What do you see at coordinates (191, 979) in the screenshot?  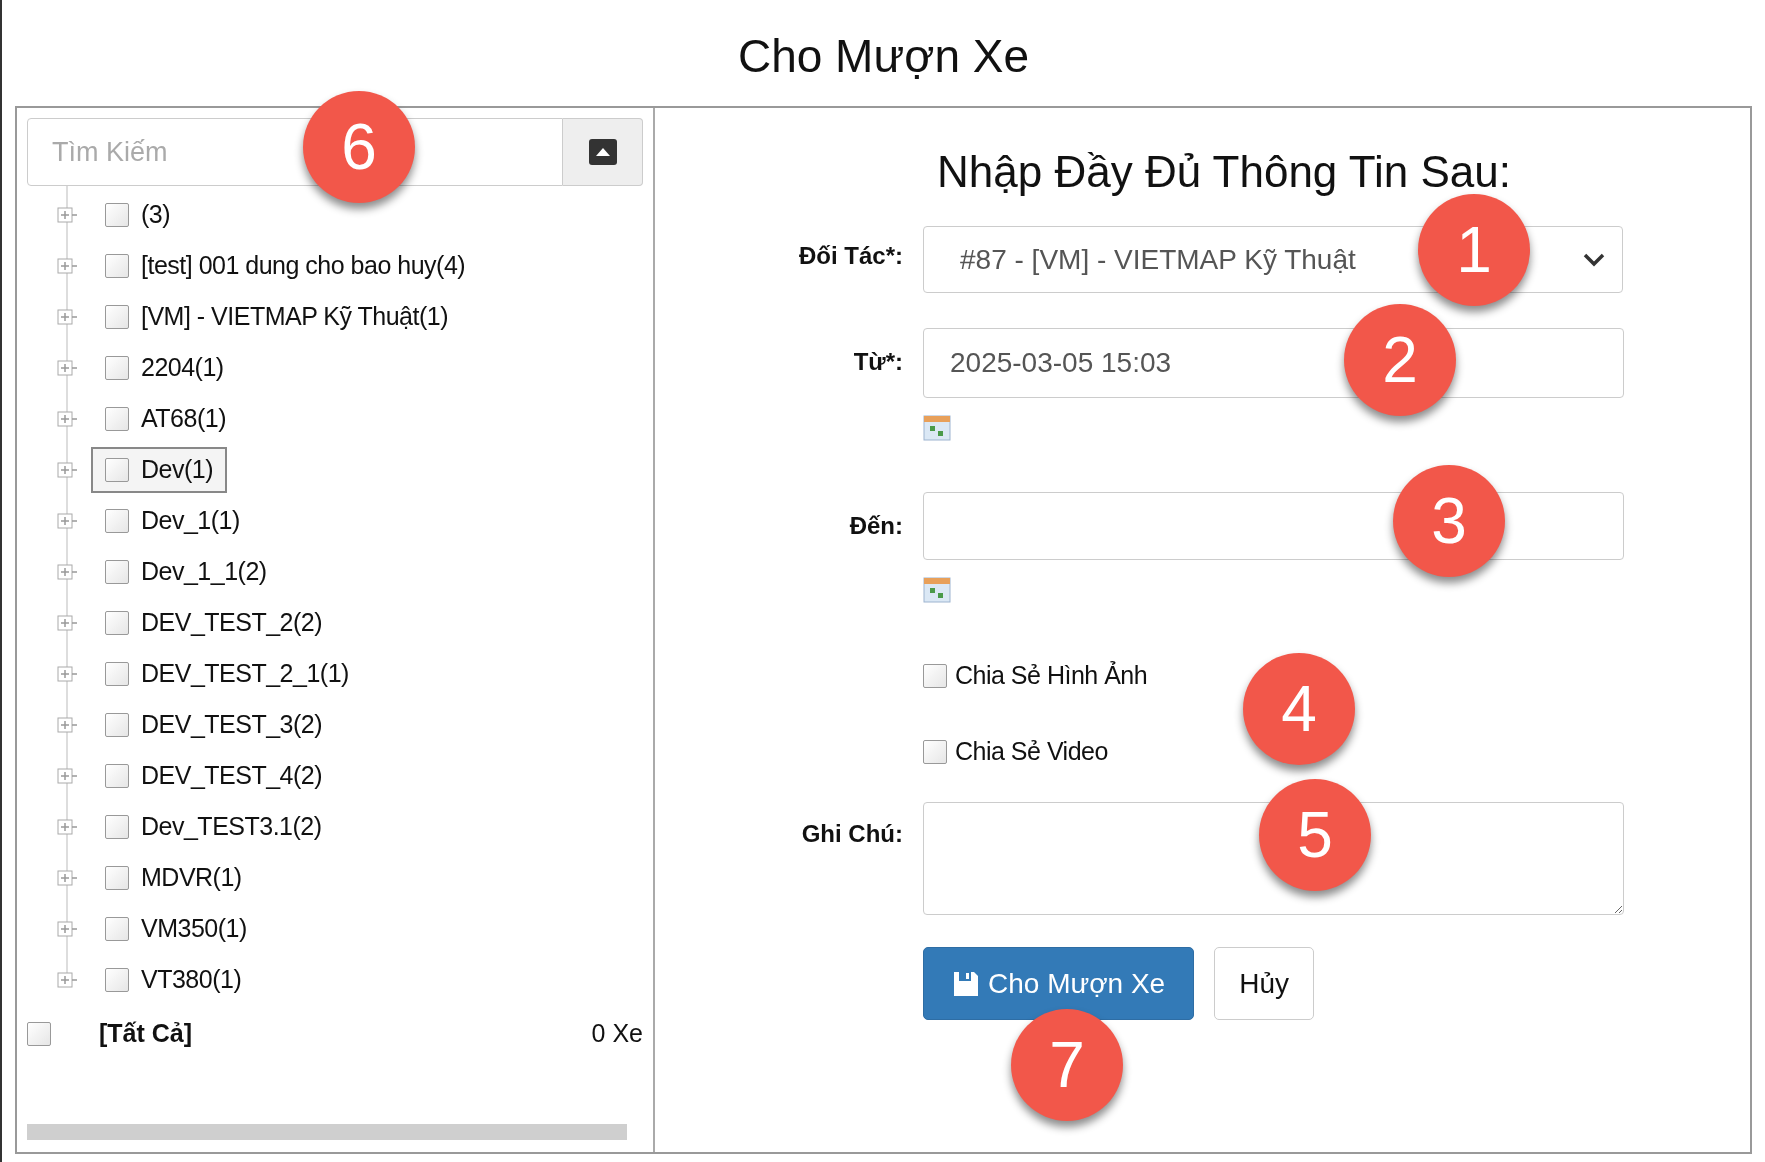 I see `tree-item-label: VT380(1)` at bounding box center [191, 979].